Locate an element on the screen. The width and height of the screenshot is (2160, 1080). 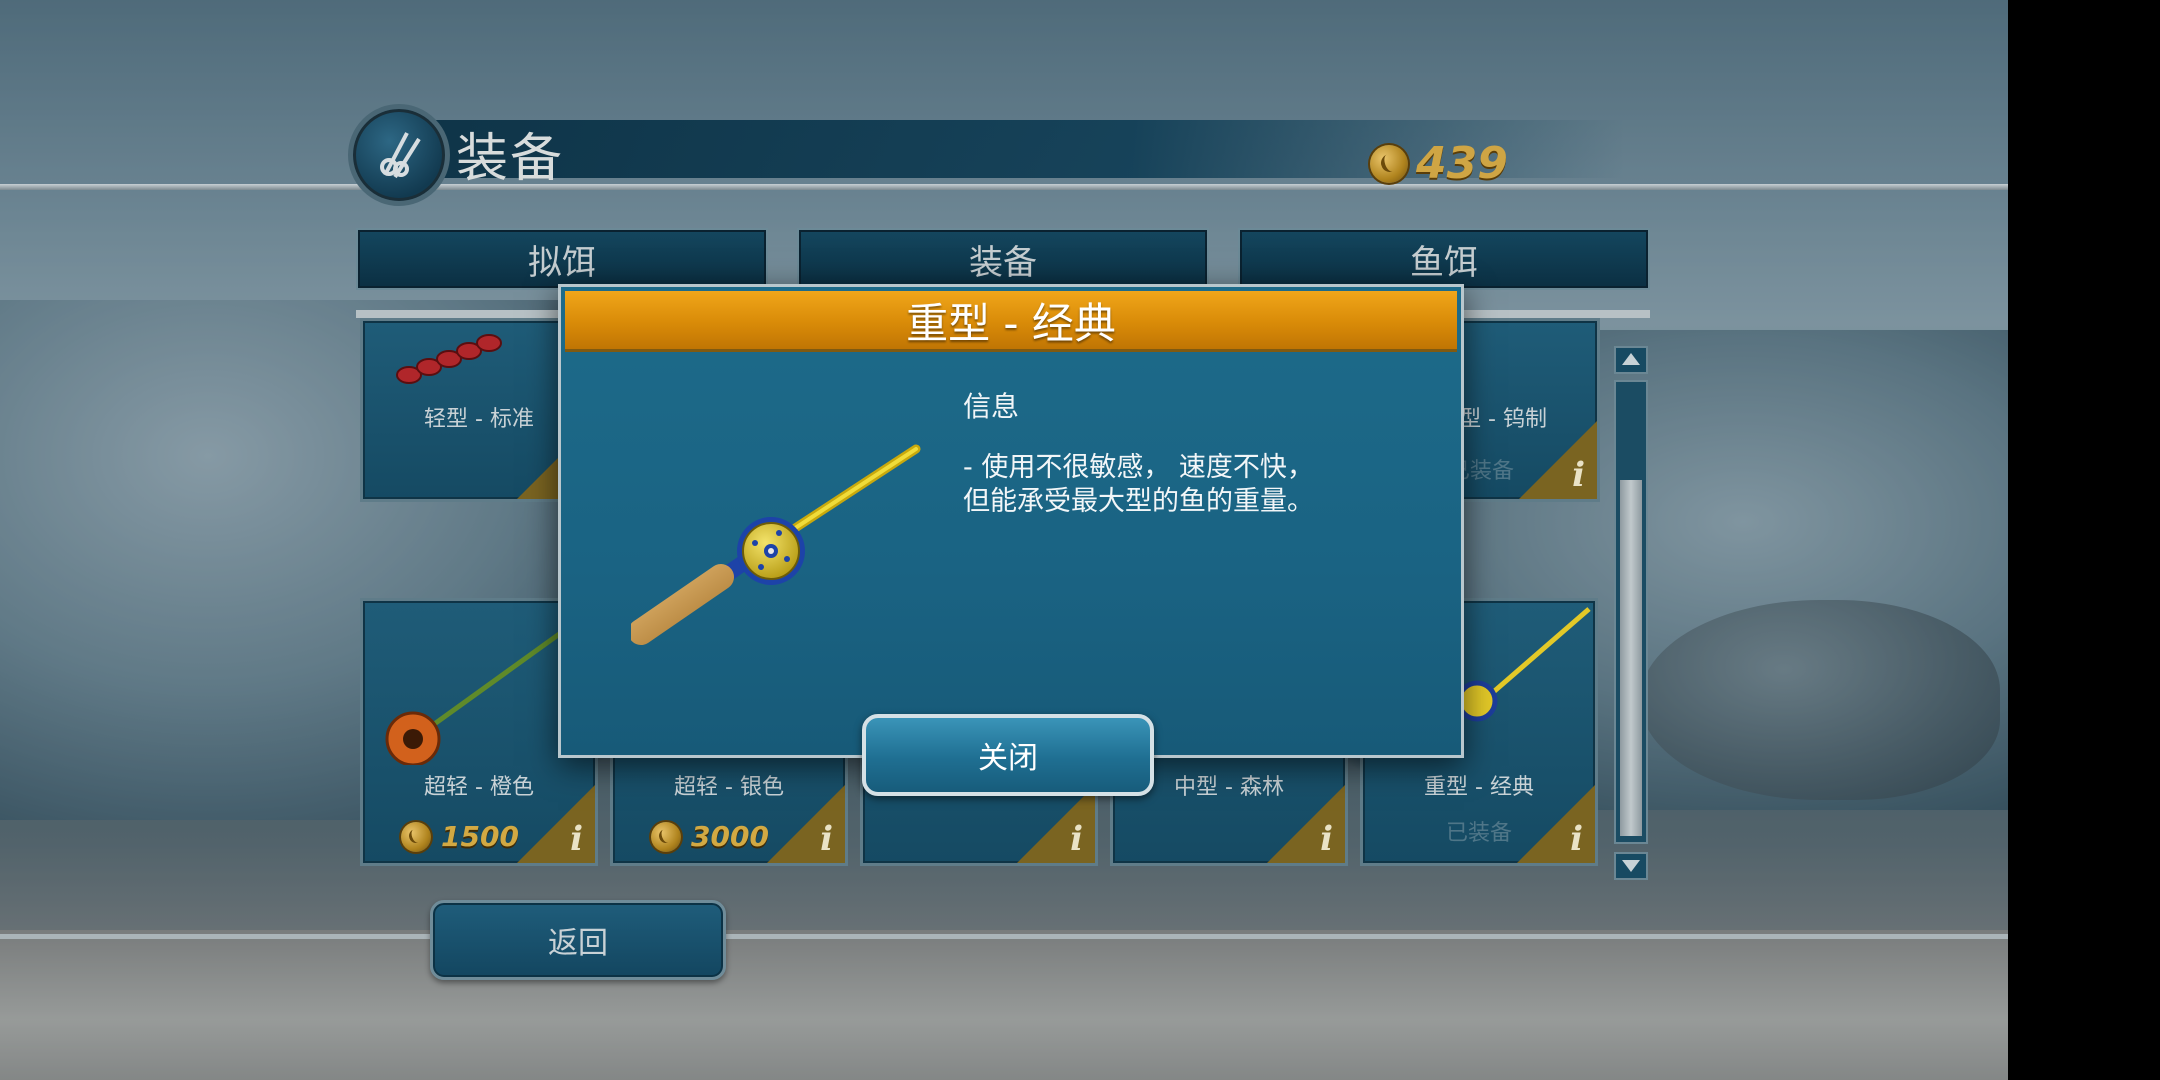
price-tag: 3000 is located at coordinates (710, 836).